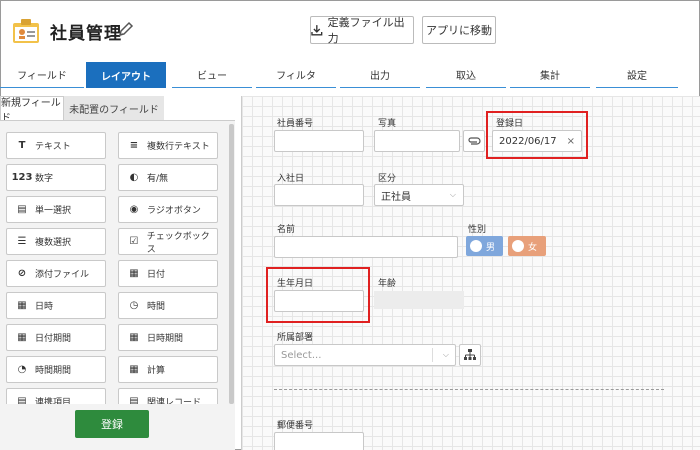  What do you see at coordinates (168, 241) in the screenshot?
I see `field-type-button: ☑ チェックボックス` at bounding box center [168, 241].